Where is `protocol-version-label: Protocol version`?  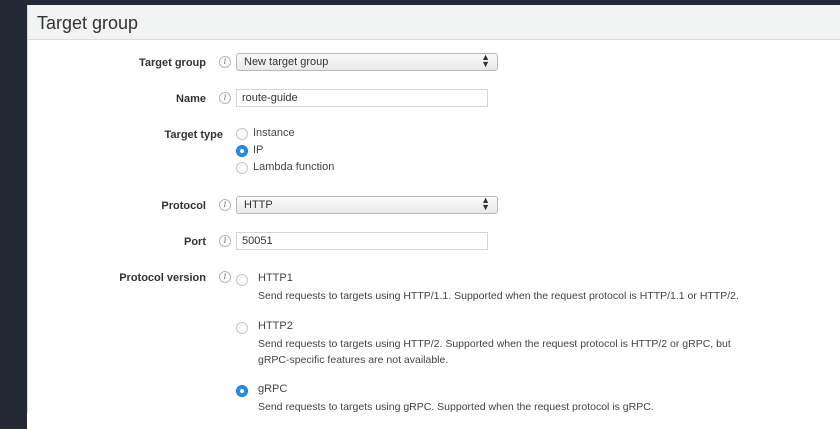
protocol-version-label: Protocol version is located at coordinates (162, 278).